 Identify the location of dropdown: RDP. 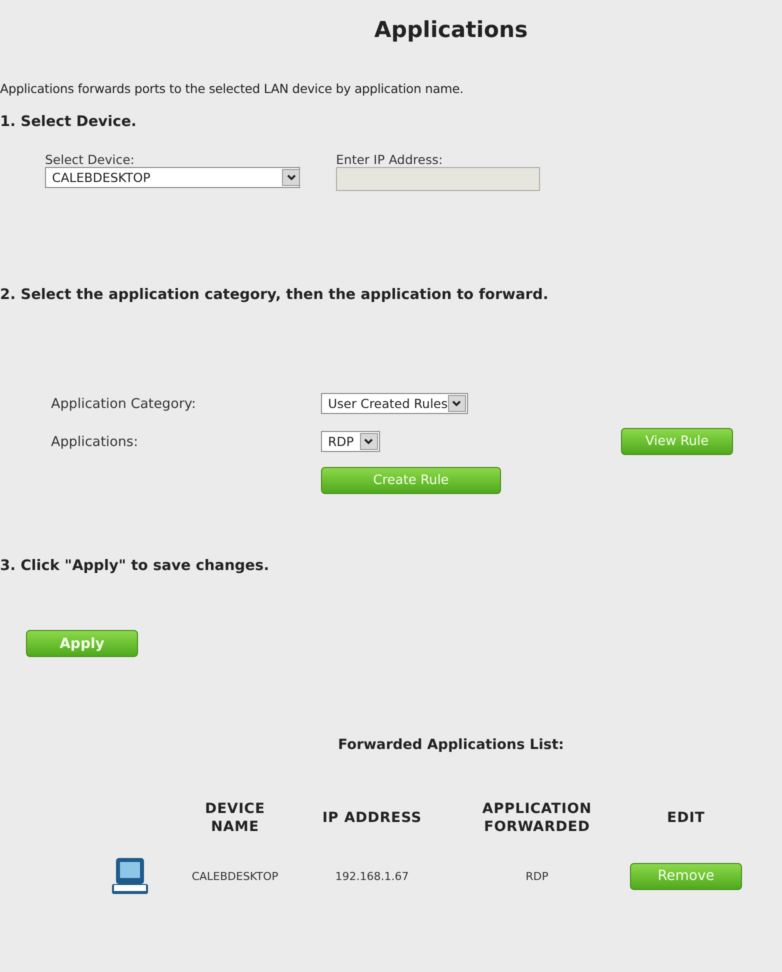
(350, 441).